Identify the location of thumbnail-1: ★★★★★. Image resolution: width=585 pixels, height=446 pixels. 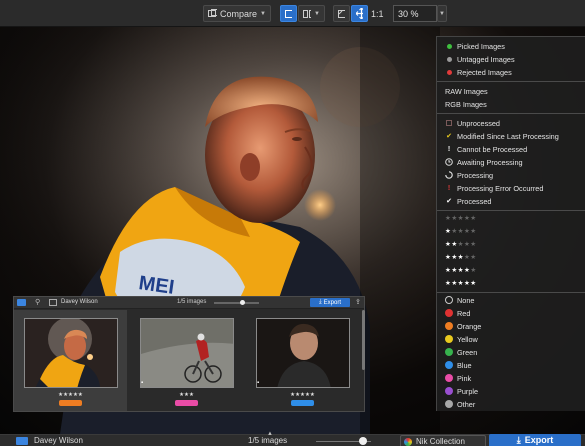
(70, 360).